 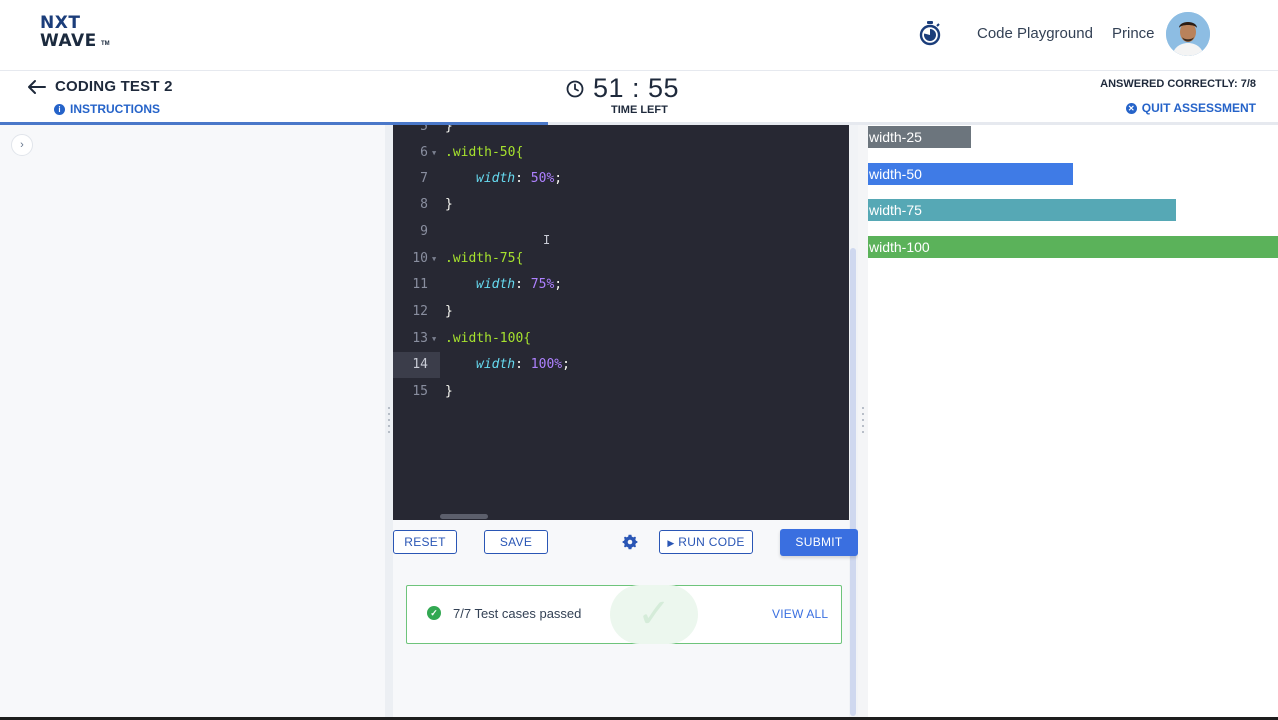 I want to click on code-line: 11 width: 75%;, so click(x=625, y=285).